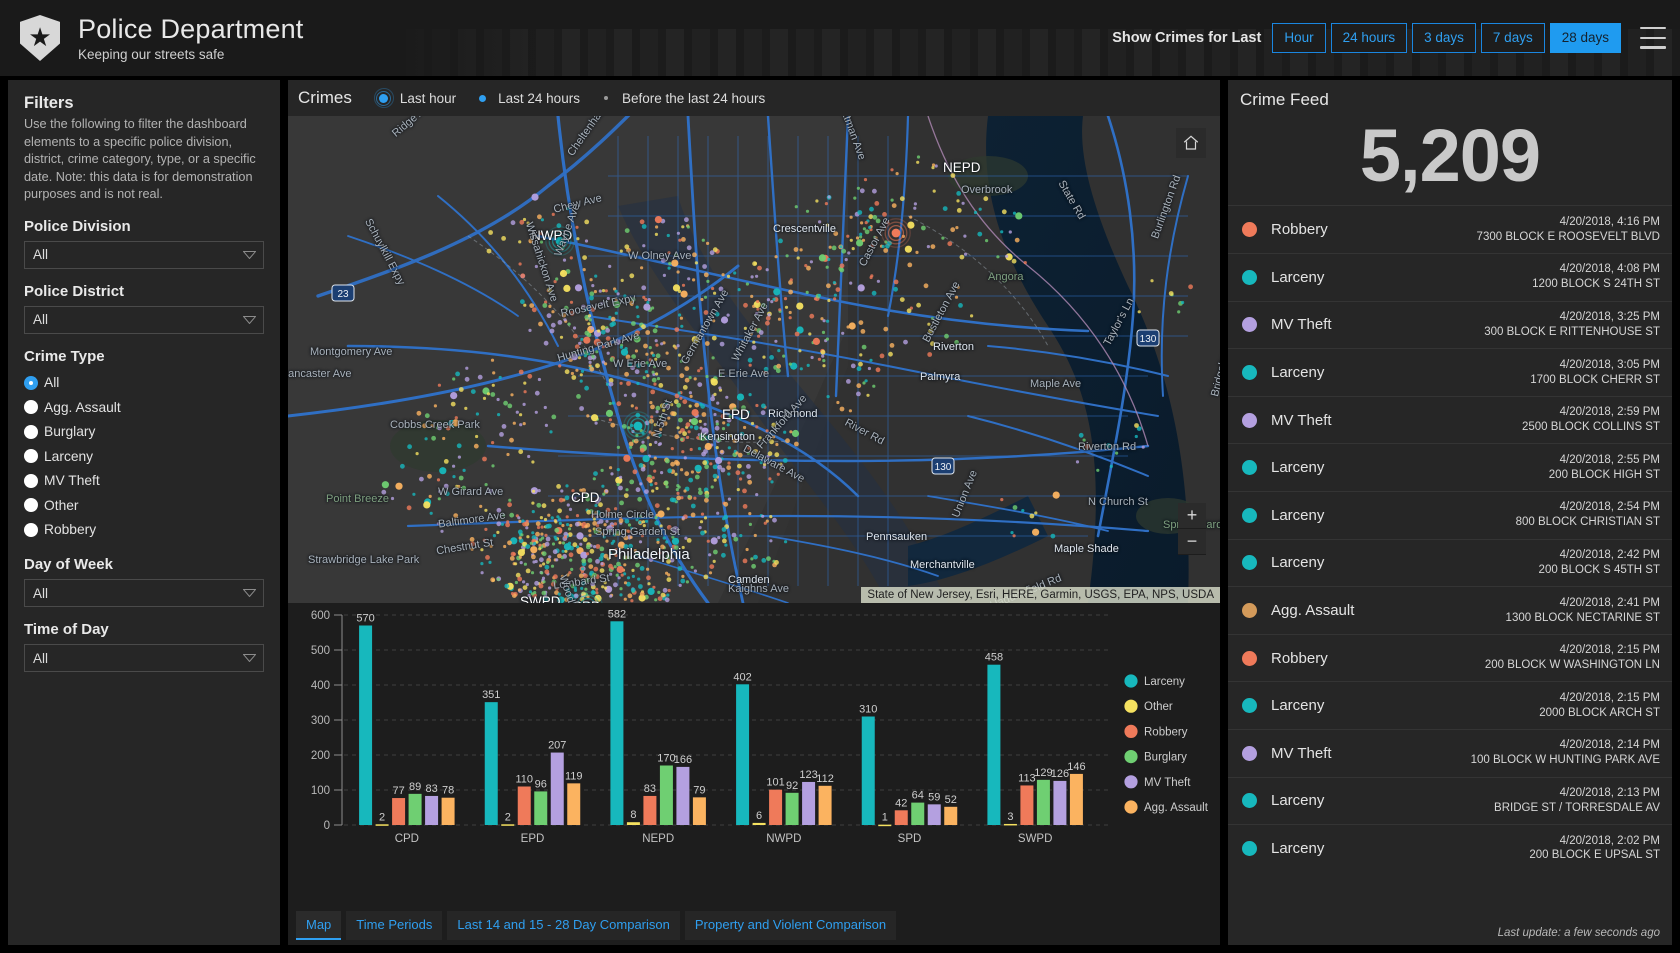 This screenshot has height=953, width=1680. What do you see at coordinates (994, 744) in the screenshot?
I see `bar-swpd-larceny` at bounding box center [994, 744].